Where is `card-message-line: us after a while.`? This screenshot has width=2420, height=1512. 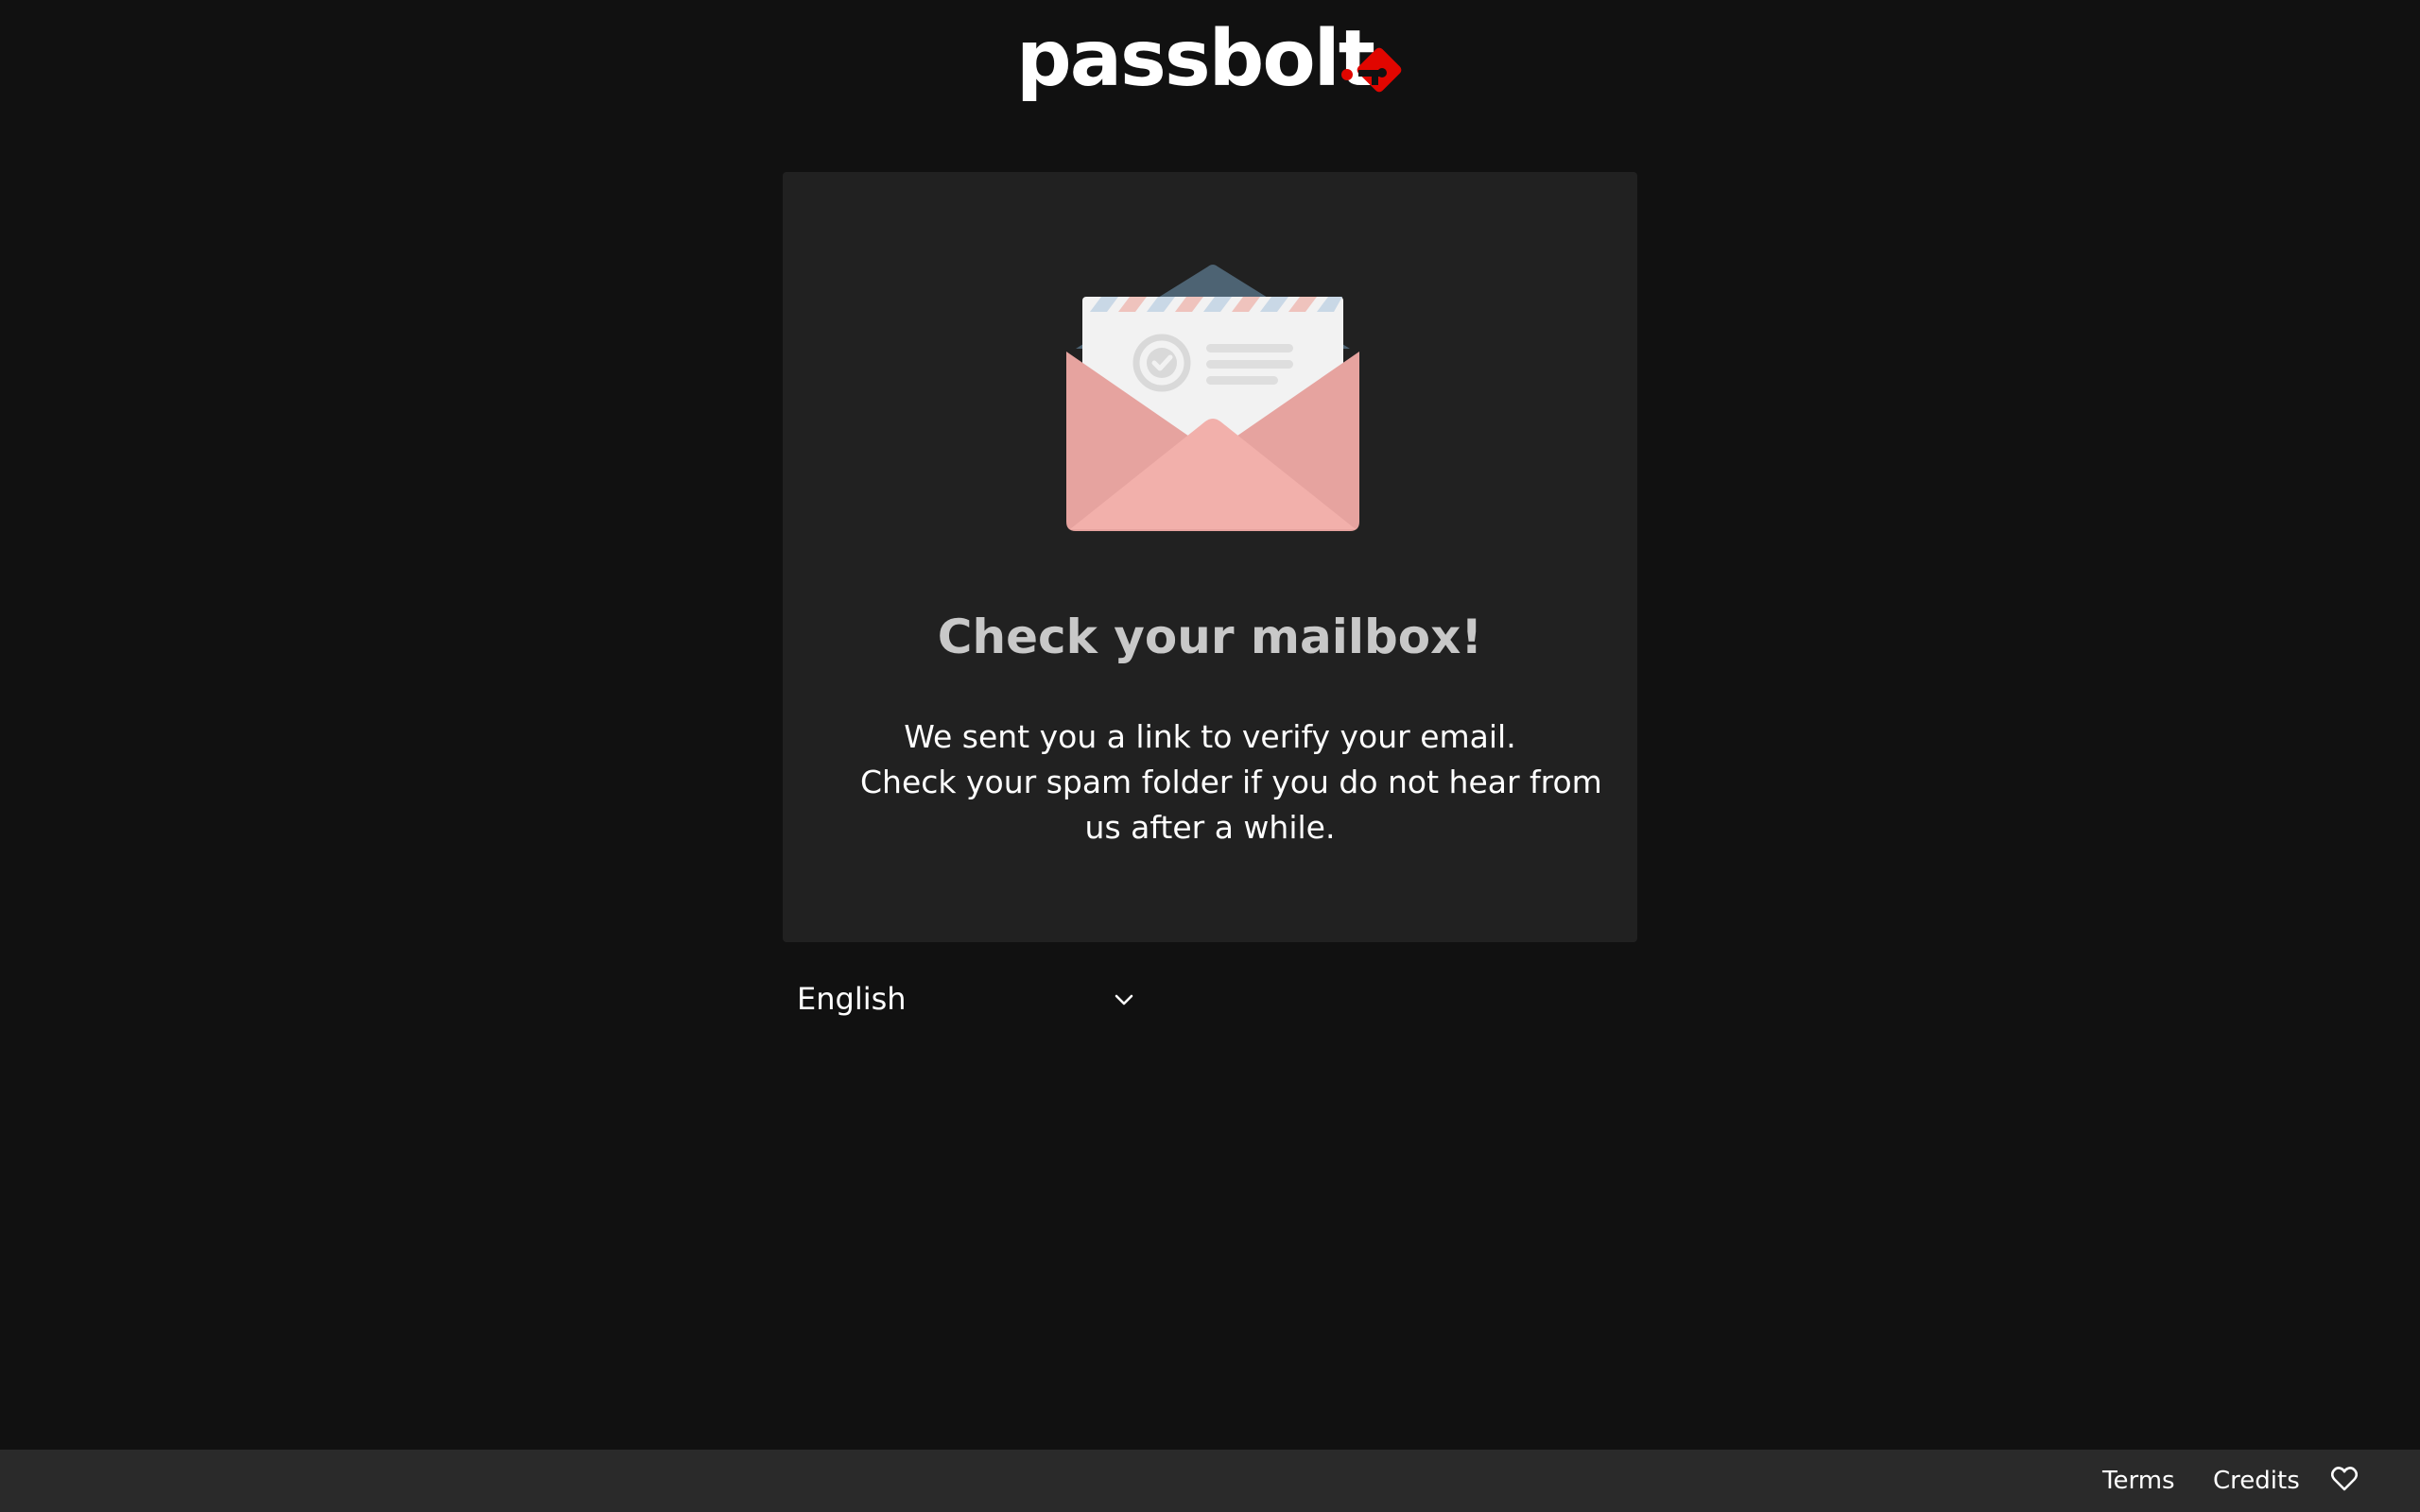 card-message-line: us after a while. is located at coordinates (1210, 827).